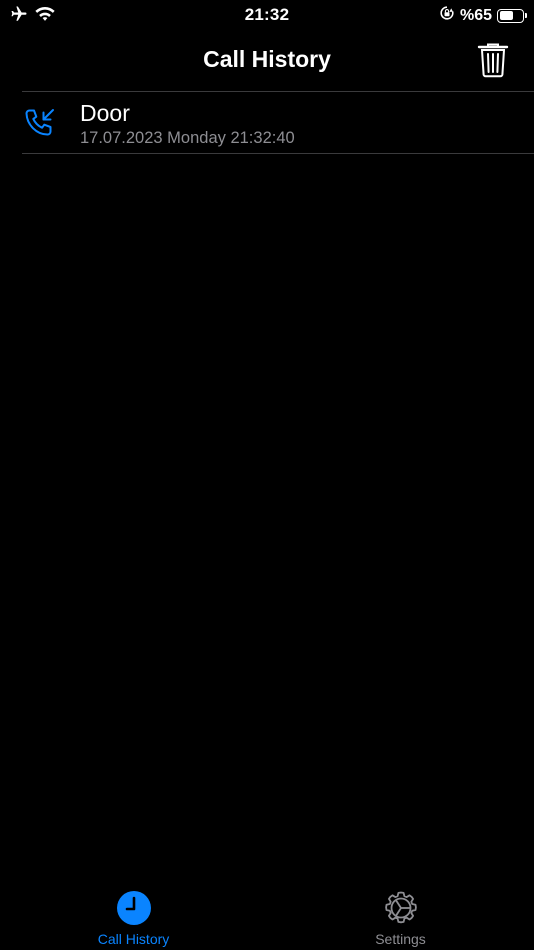 The width and height of the screenshot is (534, 950). I want to click on delete-history-button, so click(493, 60).